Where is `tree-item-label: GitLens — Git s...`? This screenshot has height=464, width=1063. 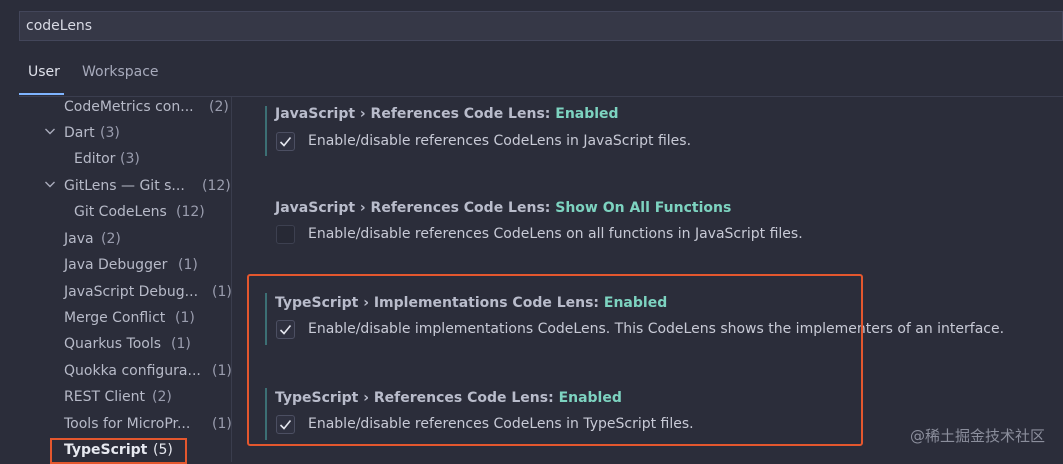
tree-item-label: GitLens — Git s... is located at coordinates (124, 186).